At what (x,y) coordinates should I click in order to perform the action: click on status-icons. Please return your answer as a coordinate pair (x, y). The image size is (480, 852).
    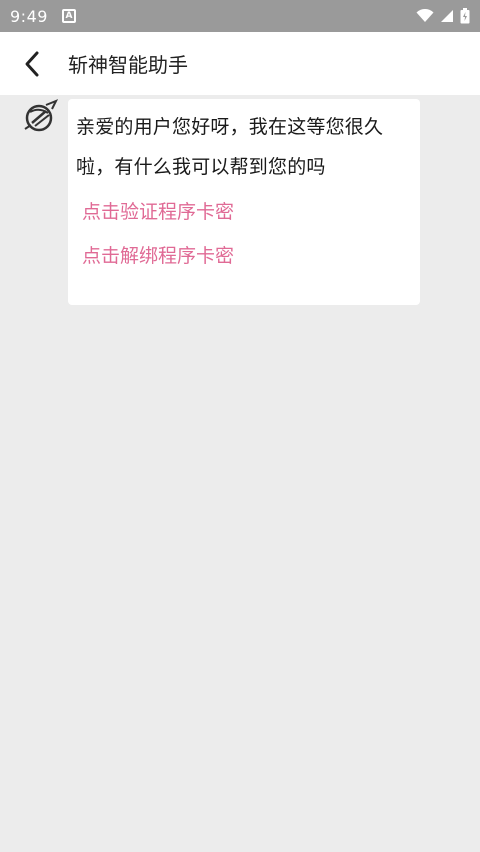
    Looking at the image, I should click on (443, 16).